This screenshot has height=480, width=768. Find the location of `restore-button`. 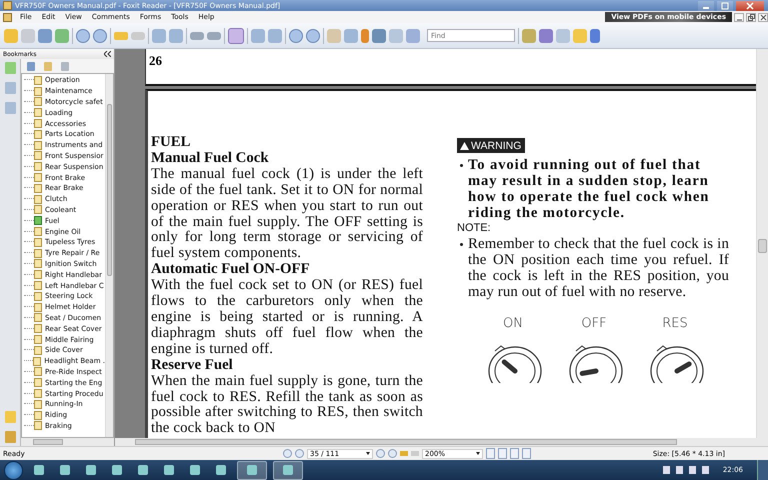

restore-button is located at coordinates (751, 17).